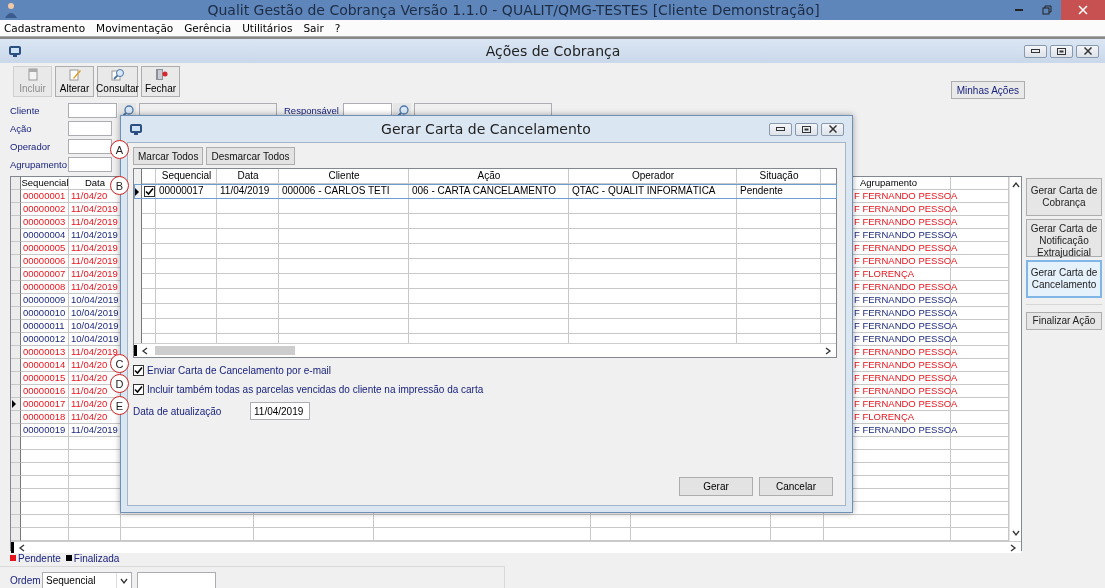 The height and width of the screenshot is (588, 1105). I want to click on maximize-icon, so click(1061, 51).